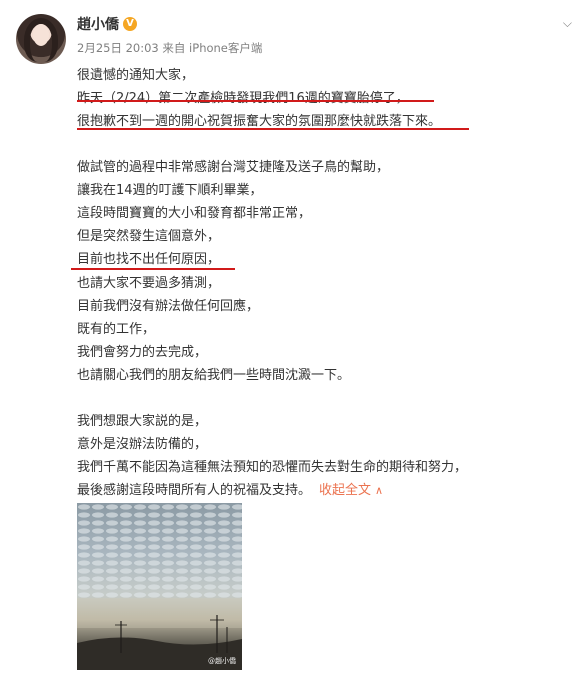 The image size is (586, 675). What do you see at coordinates (212, 48) in the screenshot?
I see `post-source: 来自 iPhone客户端` at bounding box center [212, 48].